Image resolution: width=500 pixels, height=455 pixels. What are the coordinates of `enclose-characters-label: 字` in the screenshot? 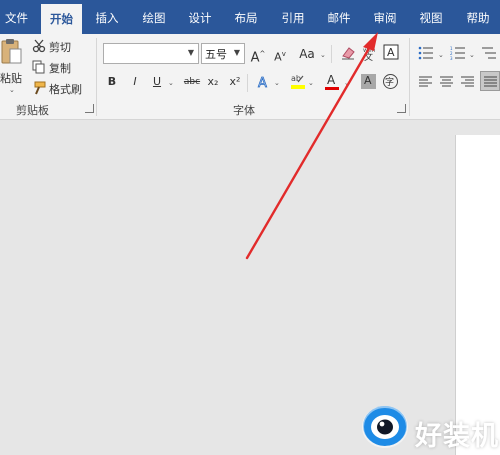 It's located at (390, 83).